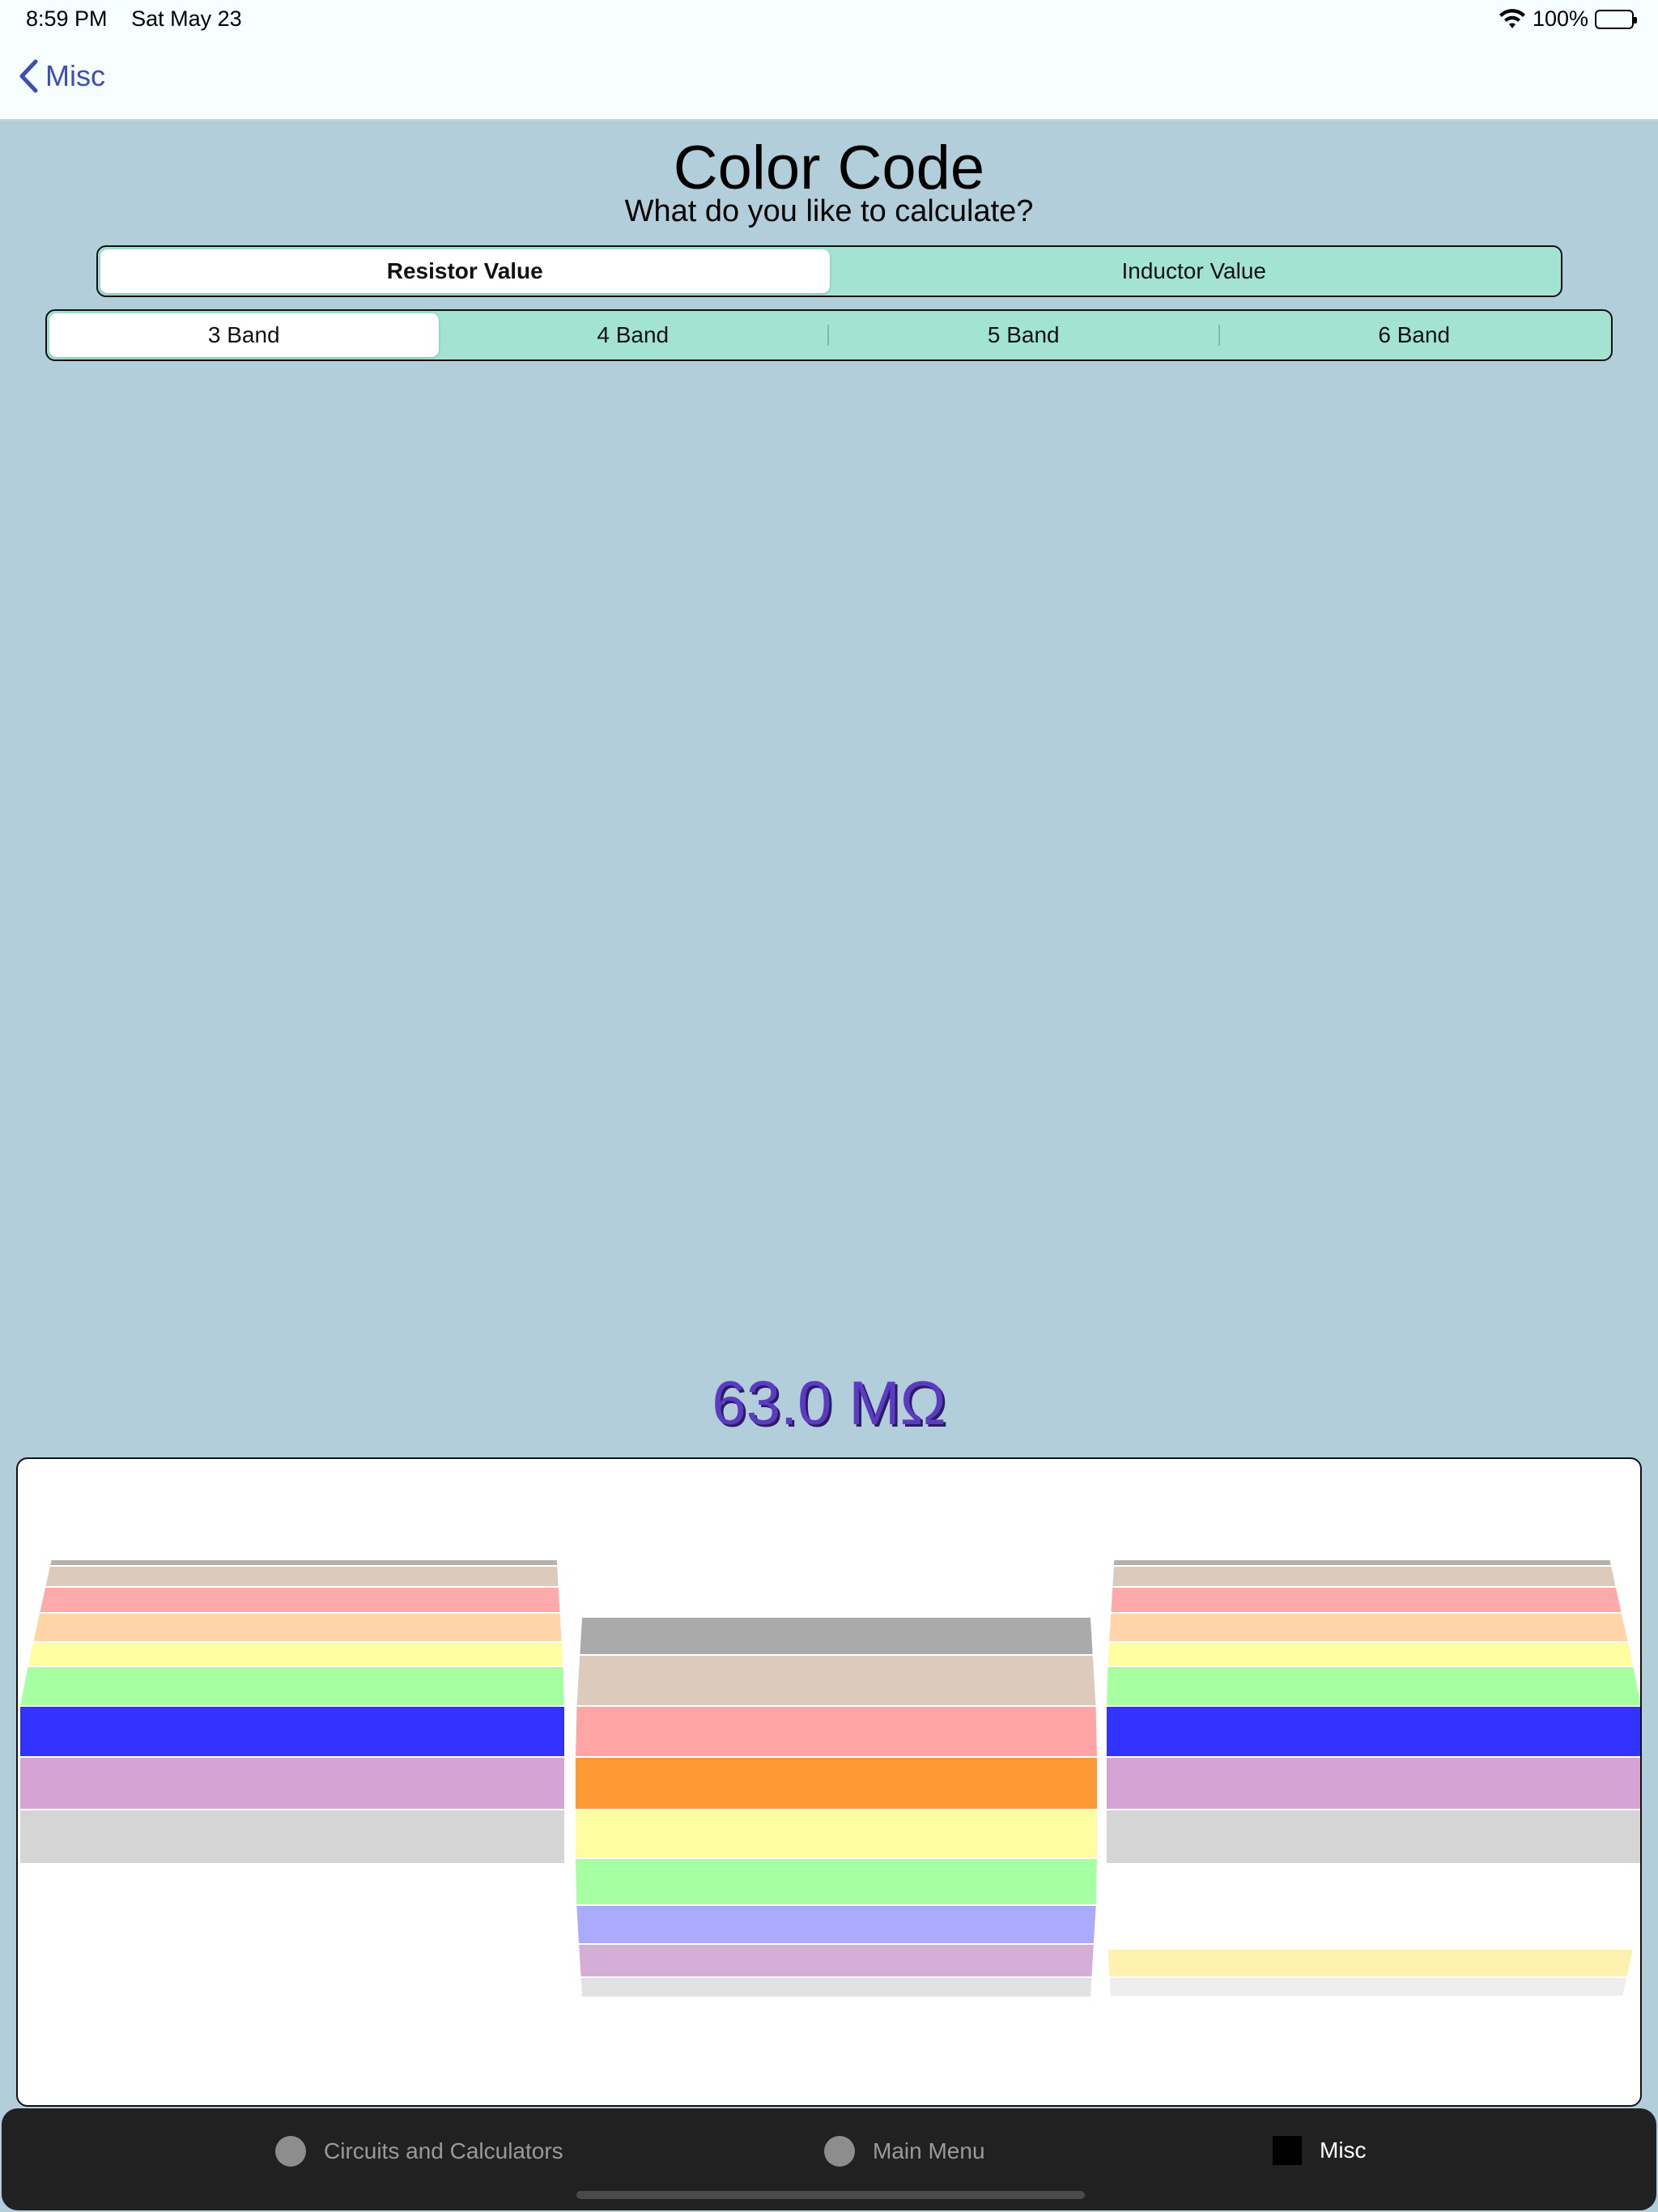 The width and height of the screenshot is (1658, 2212). What do you see at coordinates (244, 335) in the screenshot?
I see `segment-3-band: 3 Band` at bounding box center [244, 335].